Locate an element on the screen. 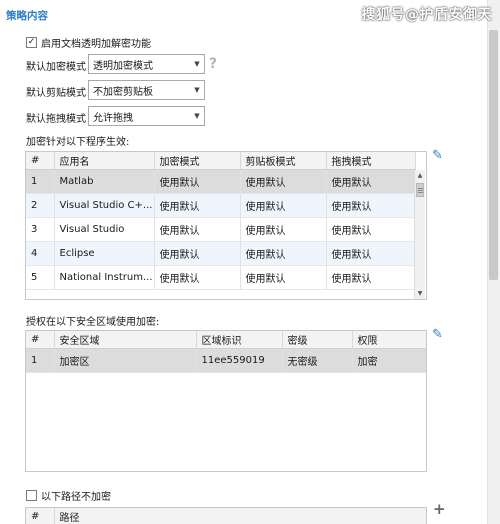  default-clipboard-mode-label: 默认剪贴模式 is located at coordinates (56, 93).